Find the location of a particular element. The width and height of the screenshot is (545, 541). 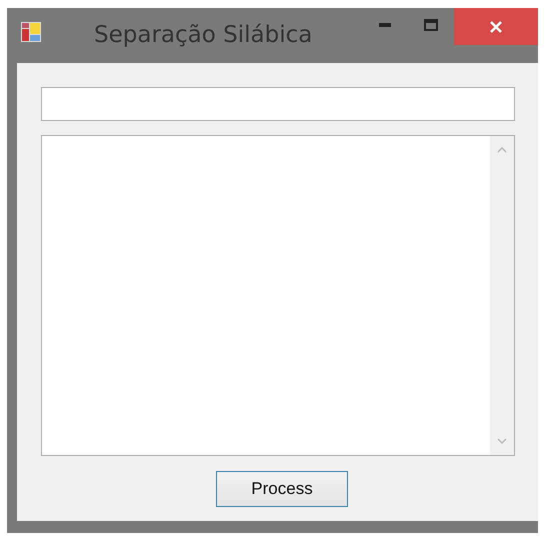

window-title: Separação Silábica is located at coordinates (204, 35).